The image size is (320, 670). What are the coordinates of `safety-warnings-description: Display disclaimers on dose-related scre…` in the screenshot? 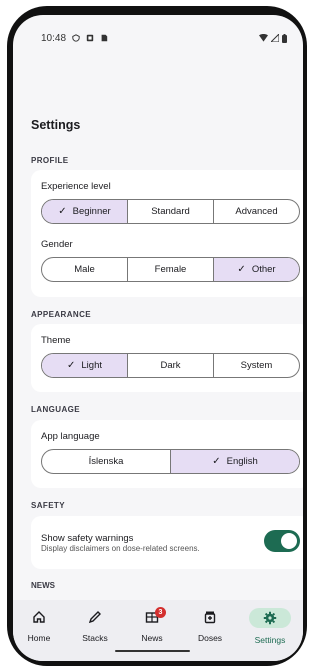 It's located at (120, 548).